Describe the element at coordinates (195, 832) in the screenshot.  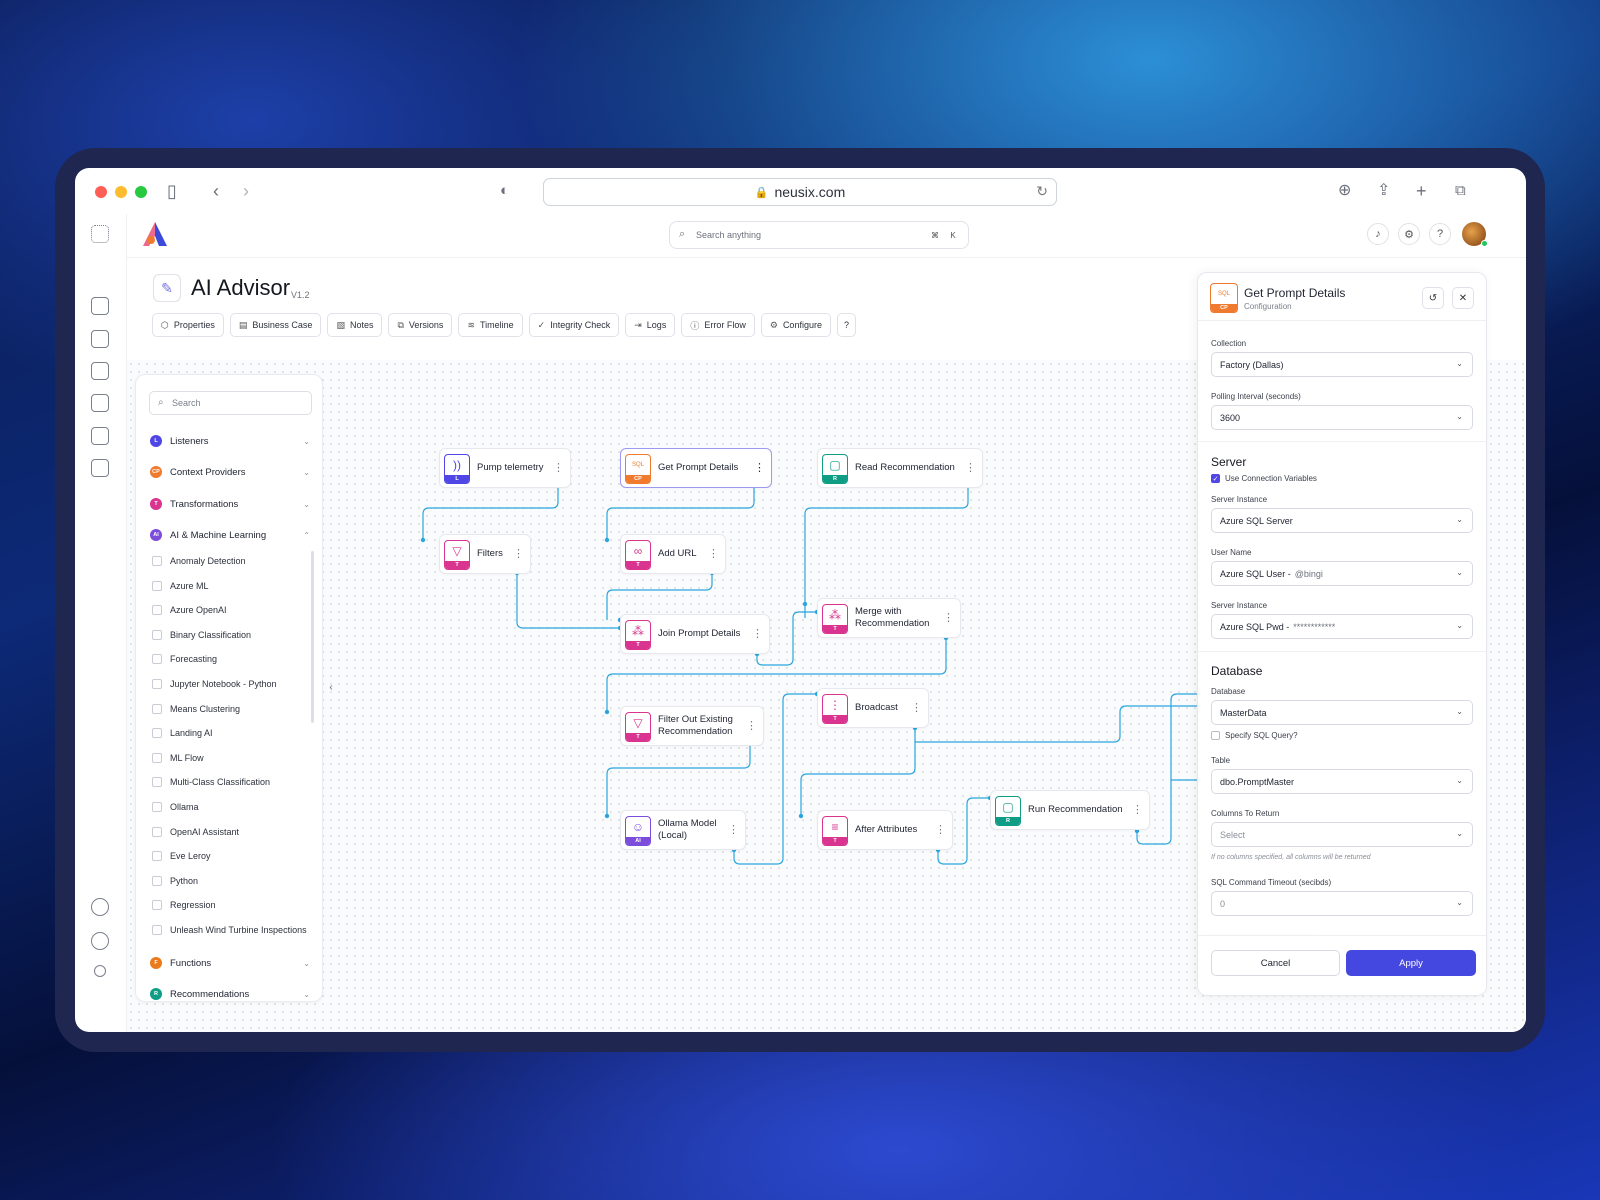
I see `palette-item: OpenAI Assistant` at that location.